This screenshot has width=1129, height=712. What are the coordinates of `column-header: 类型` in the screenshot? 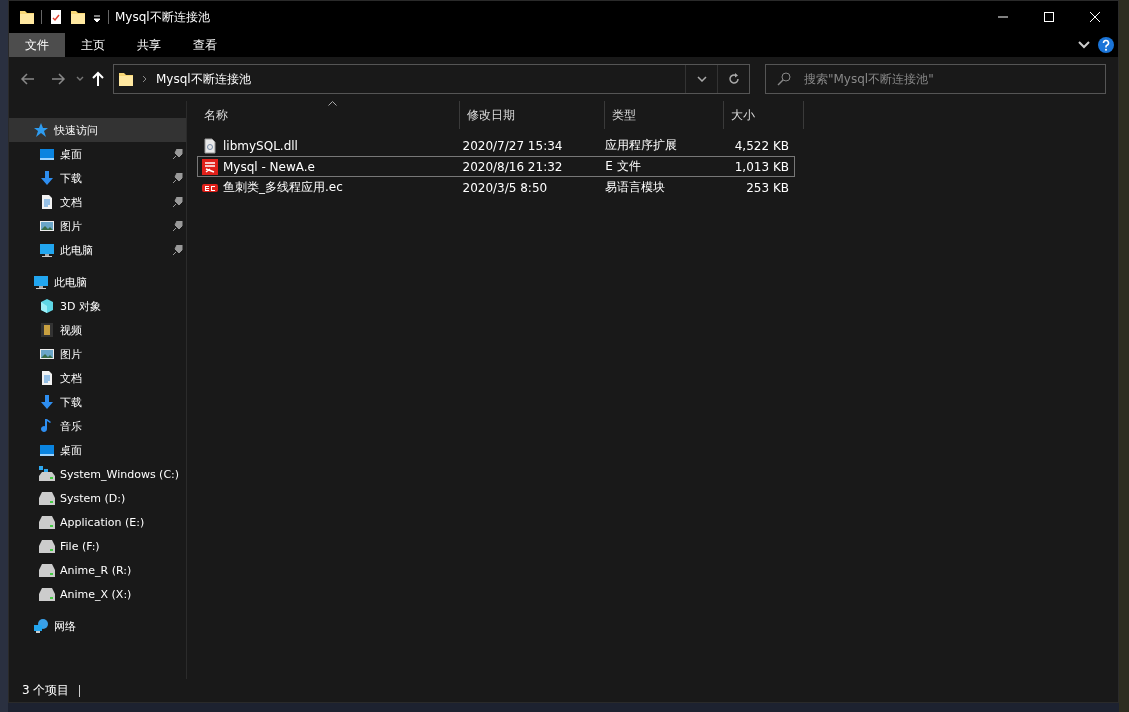 It's located at (664, 115).